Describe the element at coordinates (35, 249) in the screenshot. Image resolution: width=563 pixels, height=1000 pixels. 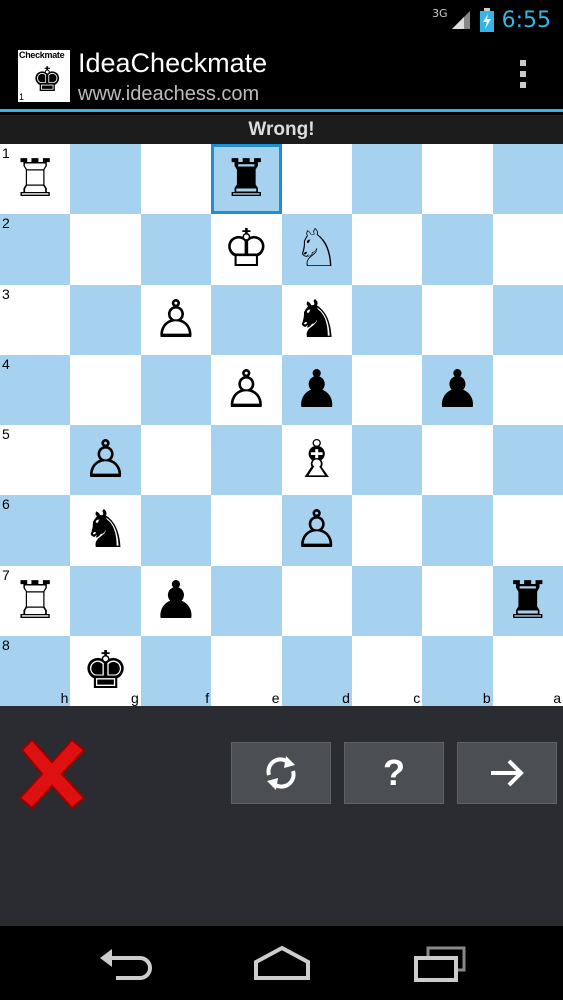
I see `board-square: 2` at that location.